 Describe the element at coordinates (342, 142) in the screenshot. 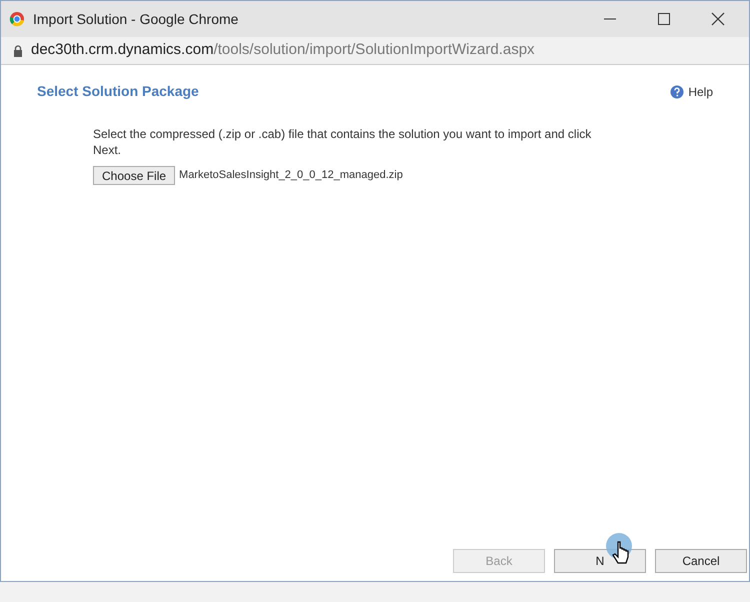

I see `instruction-text: Select the compressed (.zip or .cab) file that contains the solution you want to import and click Next.` at that location.